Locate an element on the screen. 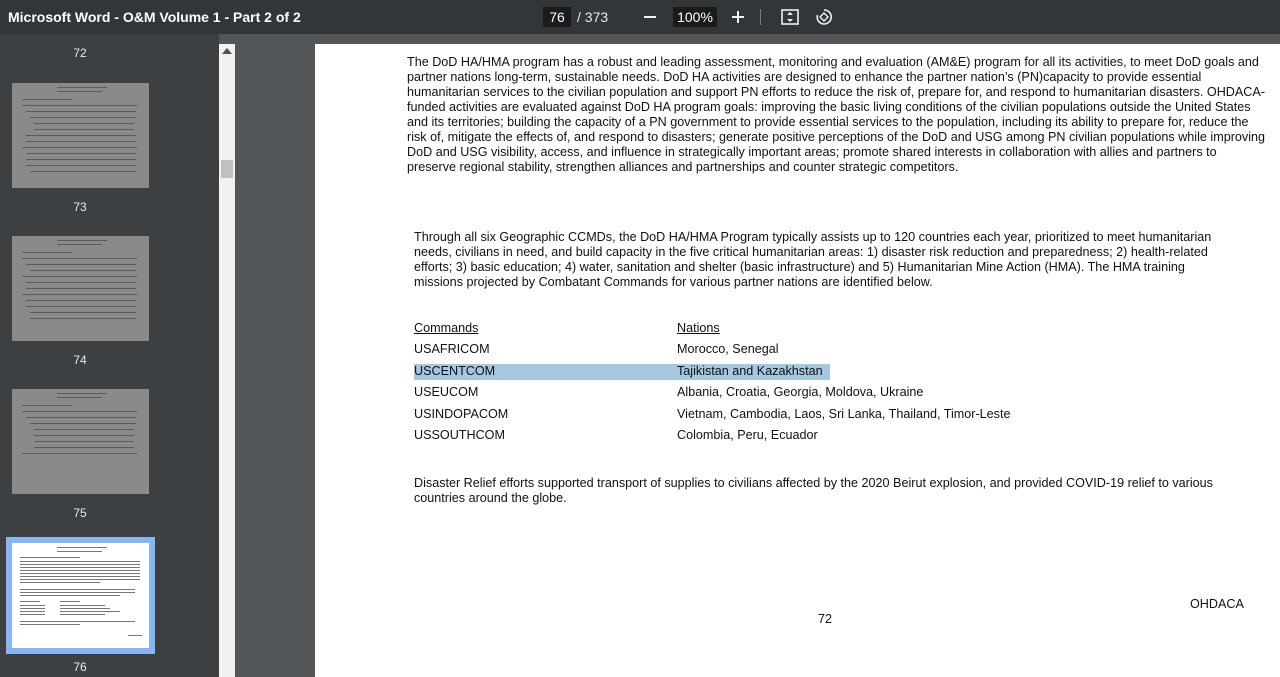  rotate-button is located at coordinates (824, 17).